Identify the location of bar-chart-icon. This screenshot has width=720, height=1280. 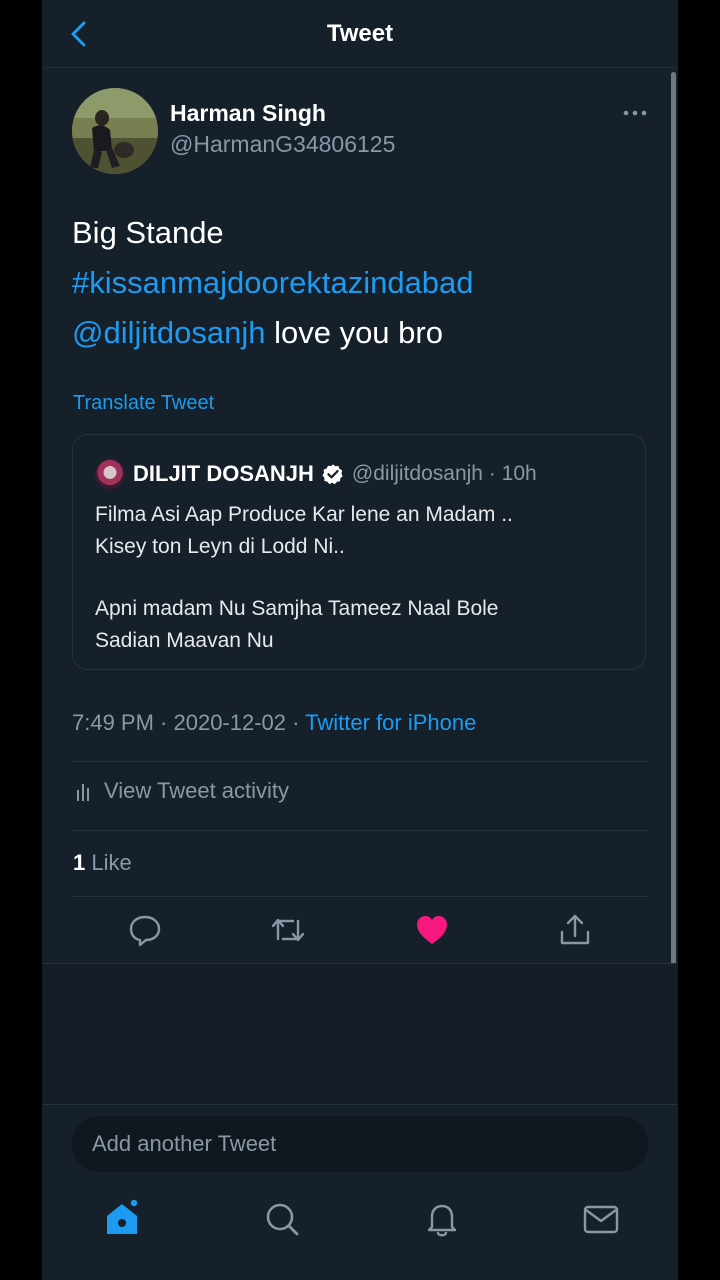
(83, 792).